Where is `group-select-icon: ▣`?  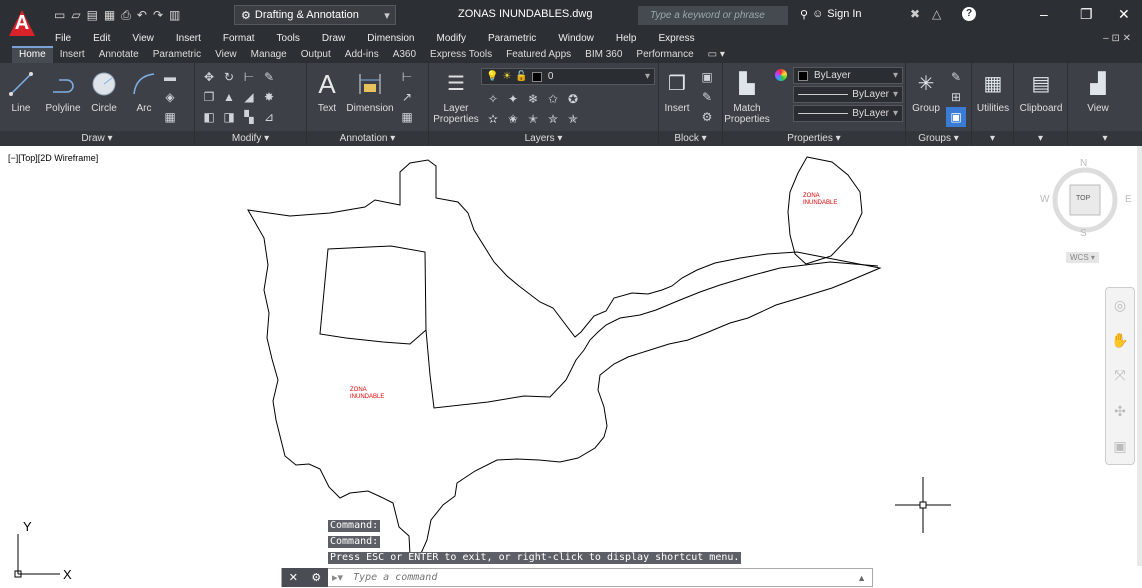
group-select-icon: ▣ is located at coordinates (956, 117).